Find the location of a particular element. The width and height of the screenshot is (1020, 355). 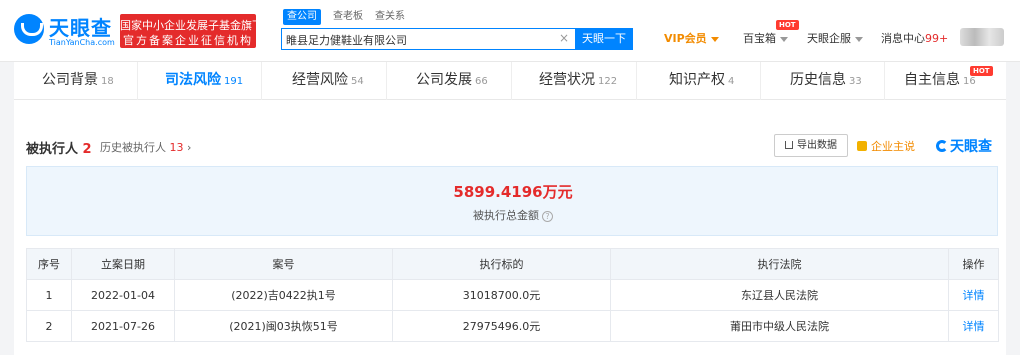

export-label: 导出数据 is located at coordinates (817, 145).